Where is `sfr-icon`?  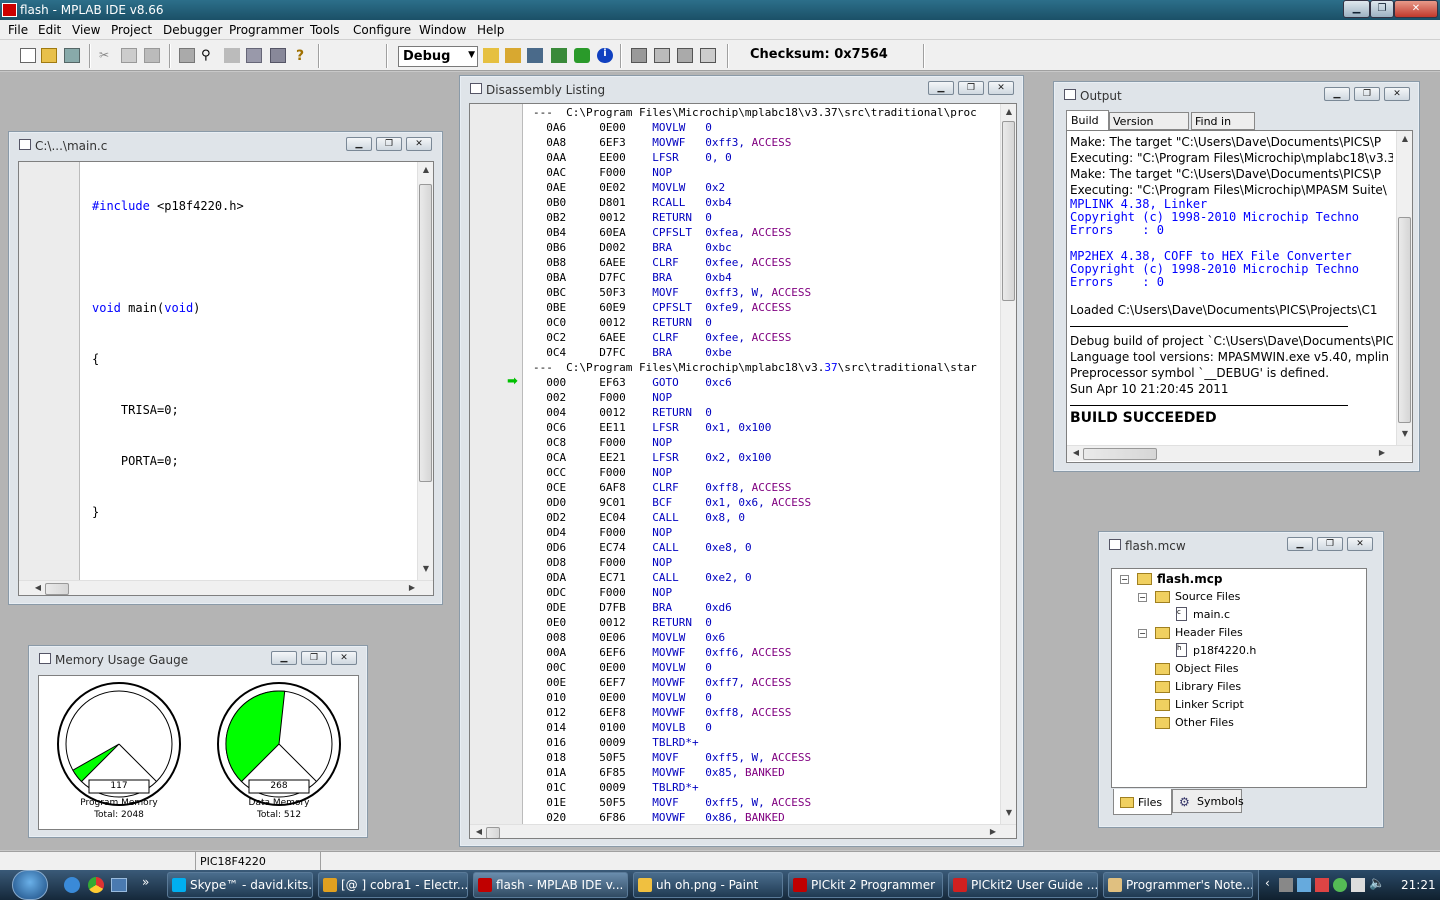
sfr-icon is located at coordinates (685, 55).